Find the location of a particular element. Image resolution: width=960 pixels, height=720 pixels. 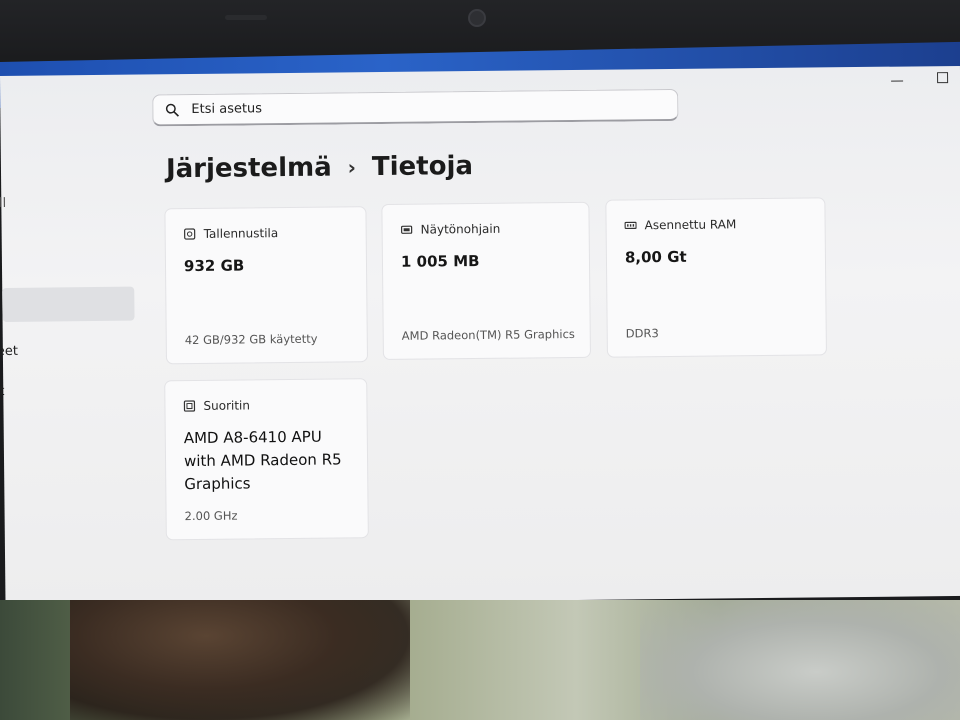

webcam is located at coordinates (477, 18).